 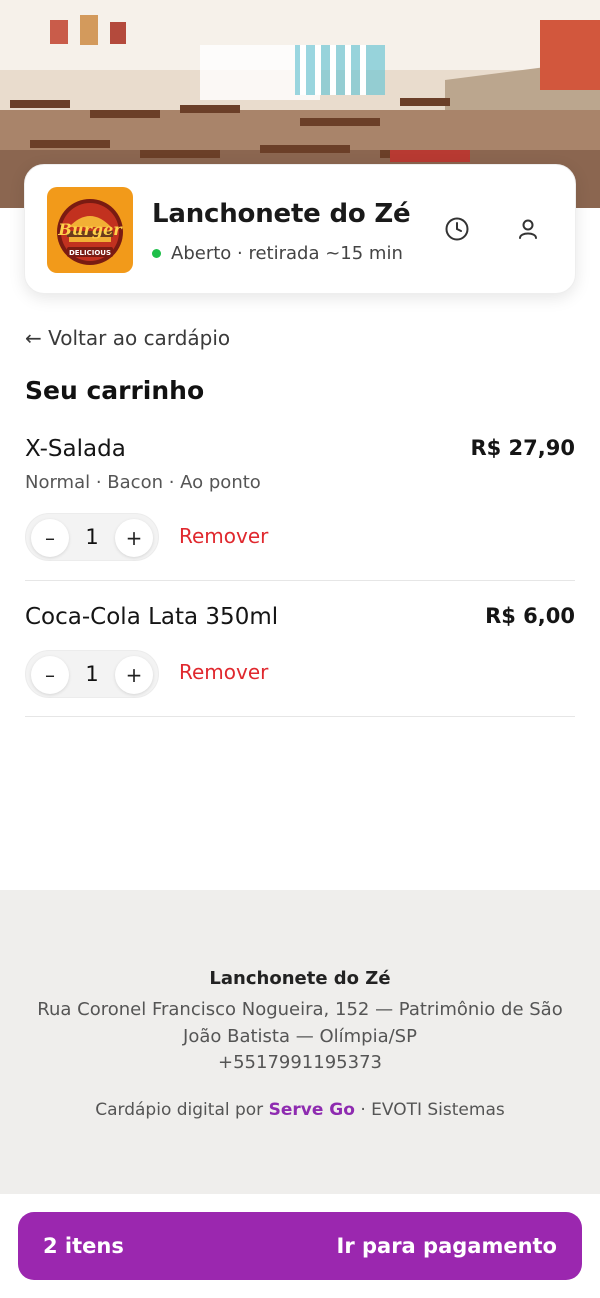 What do you see at coordinates (300, 978) in the screenshot?
I see `footer-store-name: Lanchonete do Zé` at bounding box center [300, 978].